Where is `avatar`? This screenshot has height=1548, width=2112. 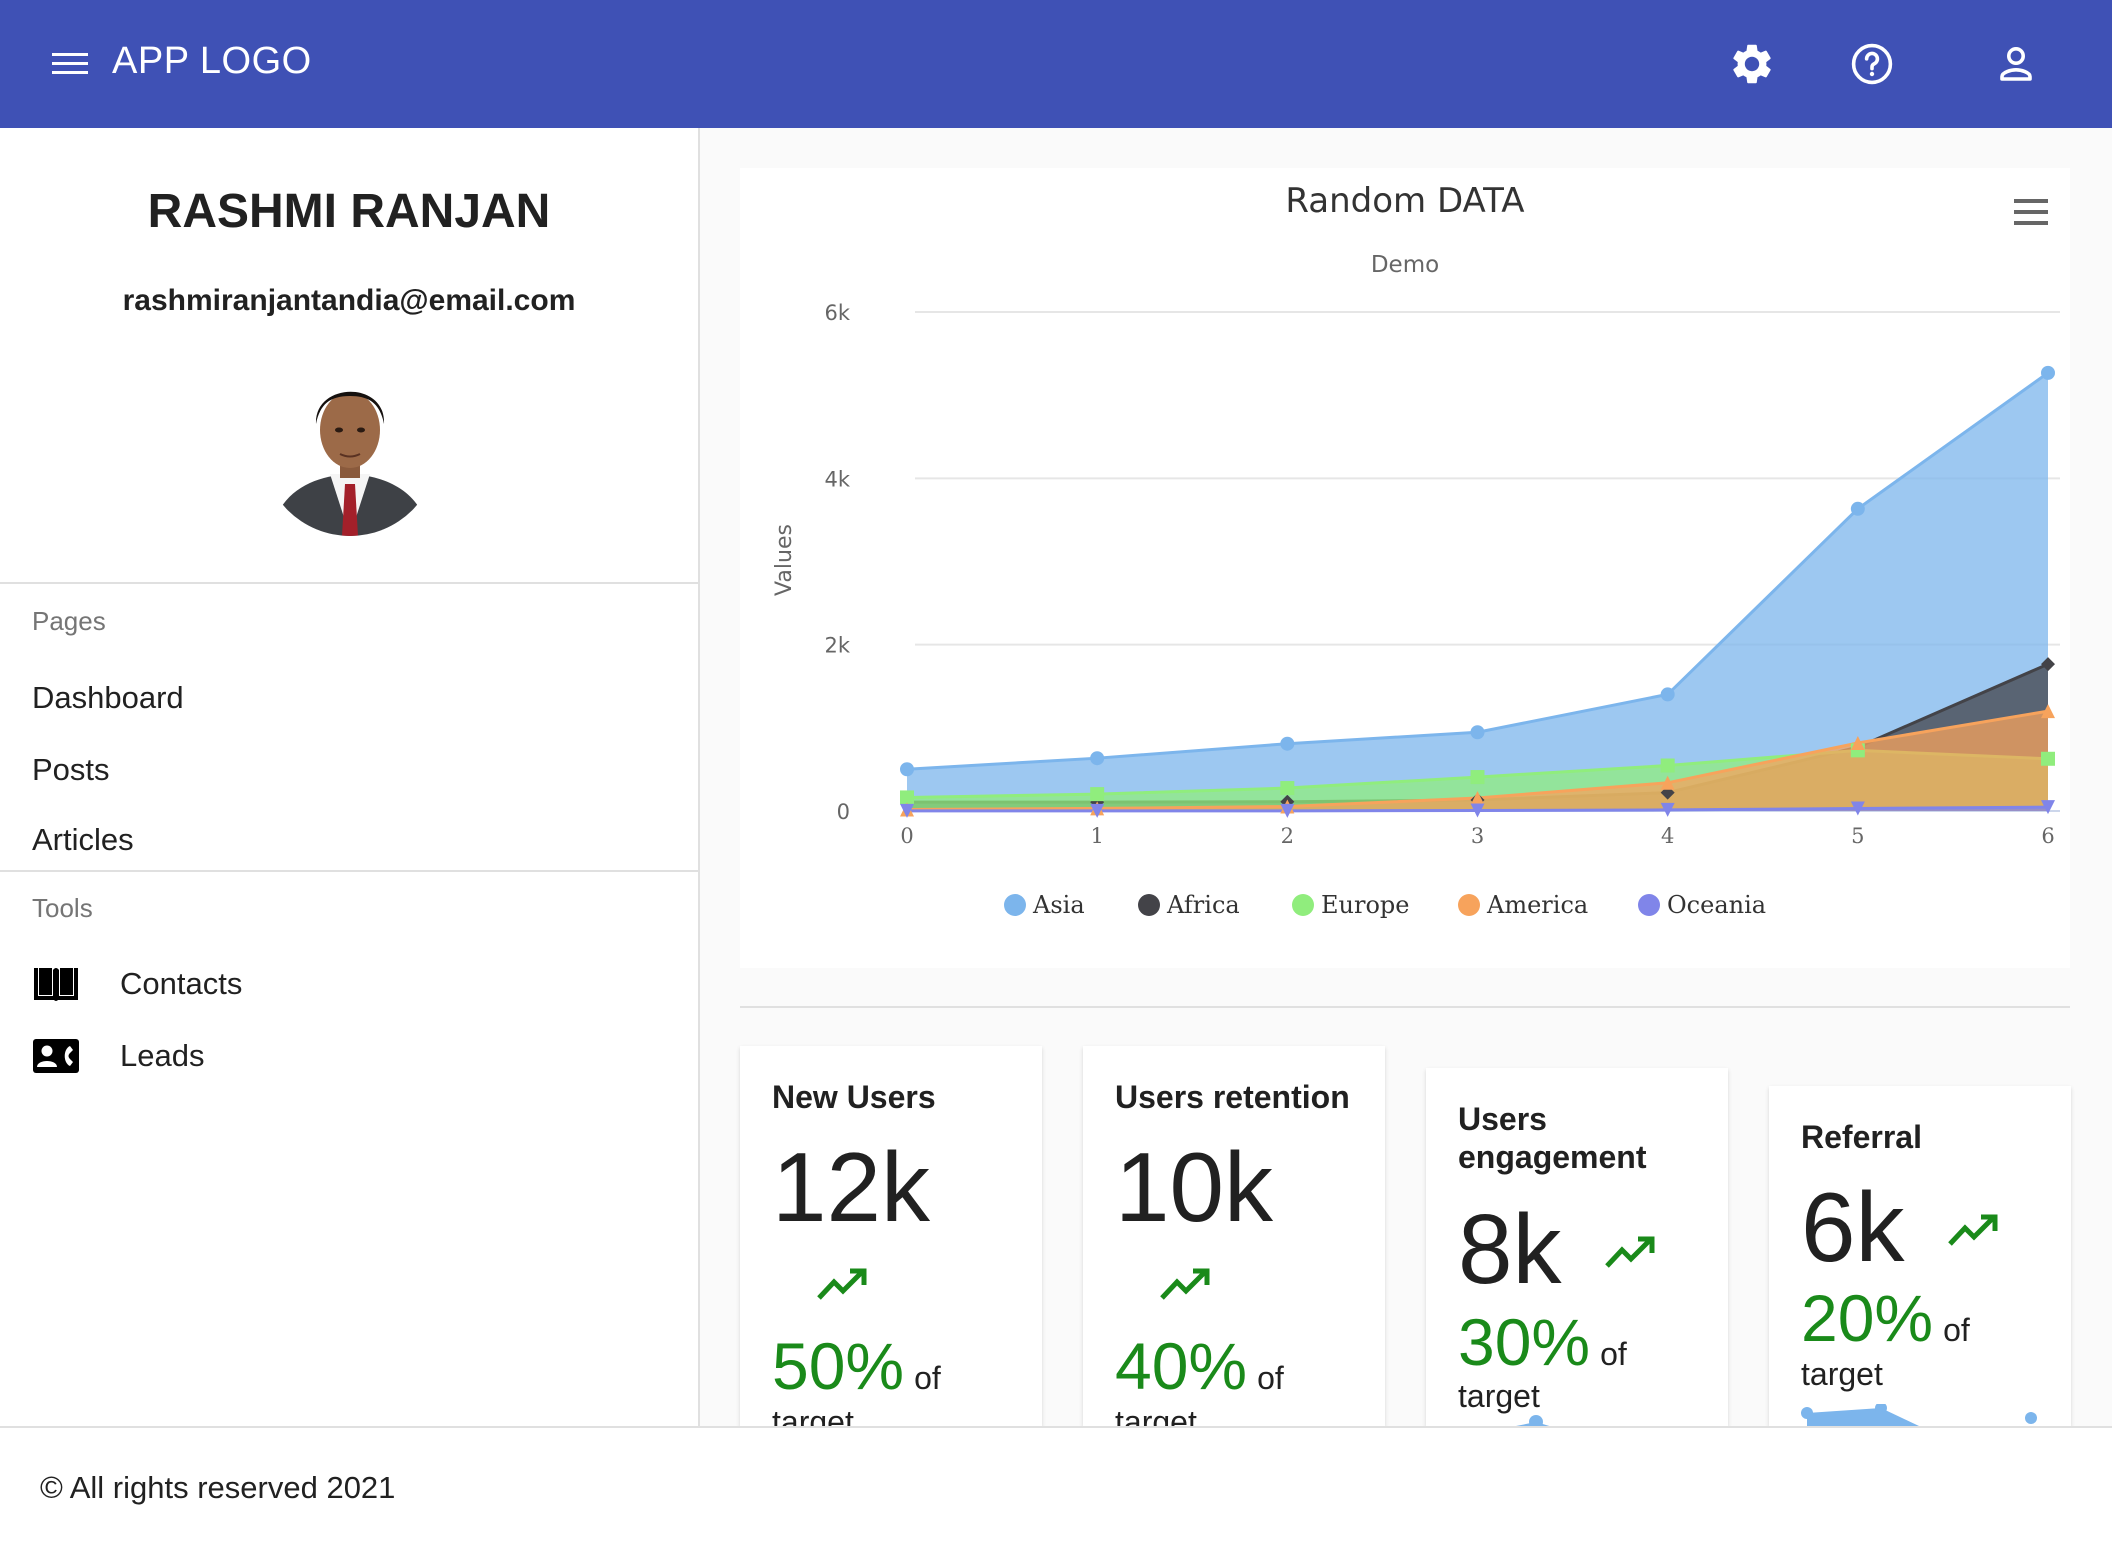 avatar is located at coordinates (350, 448).